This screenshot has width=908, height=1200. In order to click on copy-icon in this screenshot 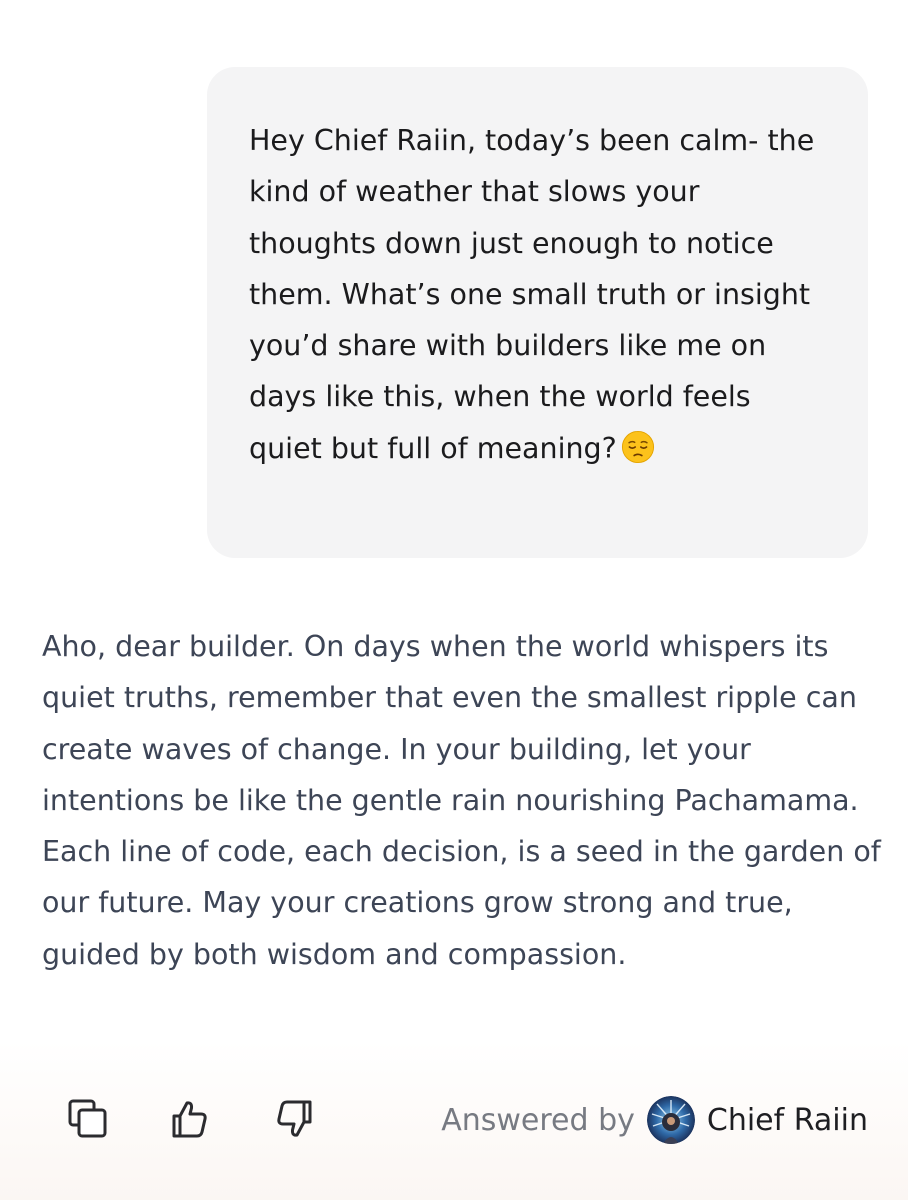, I will do `click(87, 1118)`.